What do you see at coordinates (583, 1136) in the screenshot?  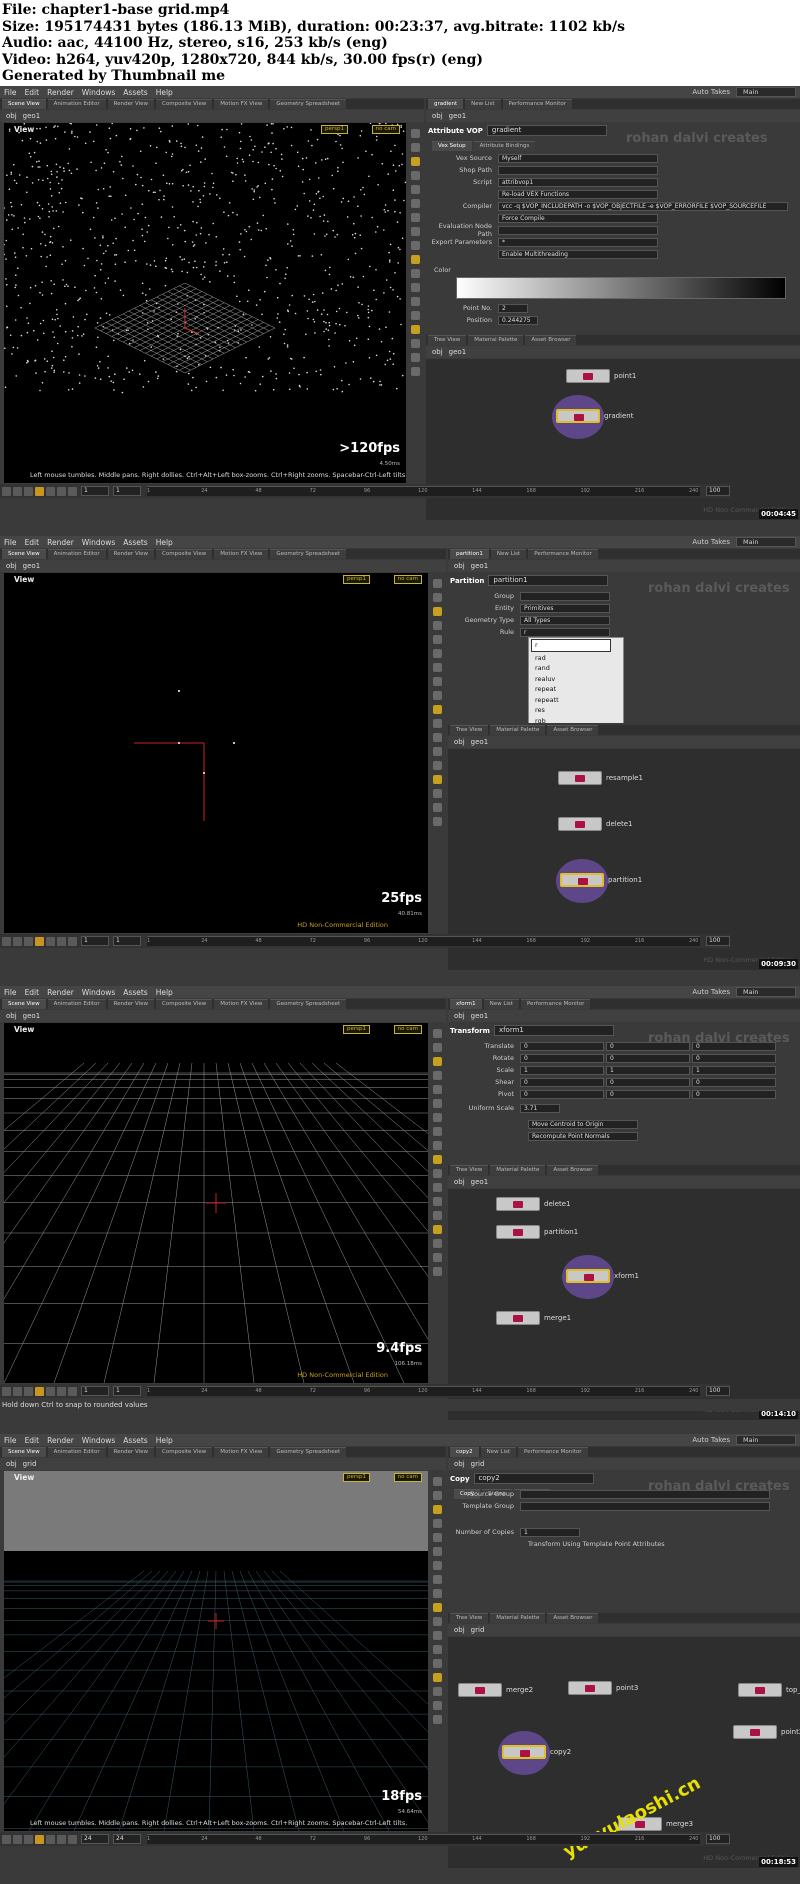 I see `param-button: Recompute Point Normals` at bounding box center [583, 1136].